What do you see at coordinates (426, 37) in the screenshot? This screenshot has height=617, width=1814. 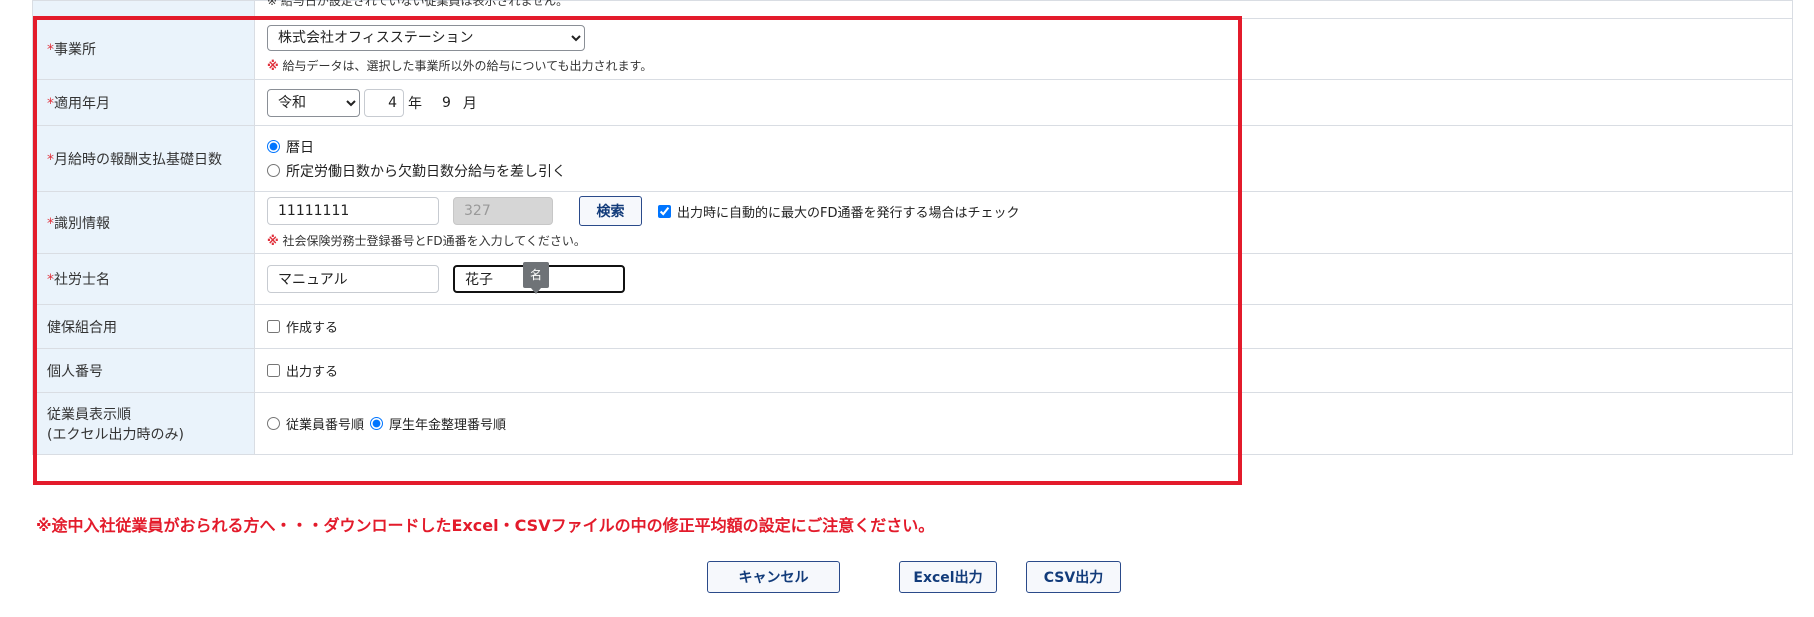 I see `office-select: 株式会社オフィスステーション` at bounding box center [426, 37].